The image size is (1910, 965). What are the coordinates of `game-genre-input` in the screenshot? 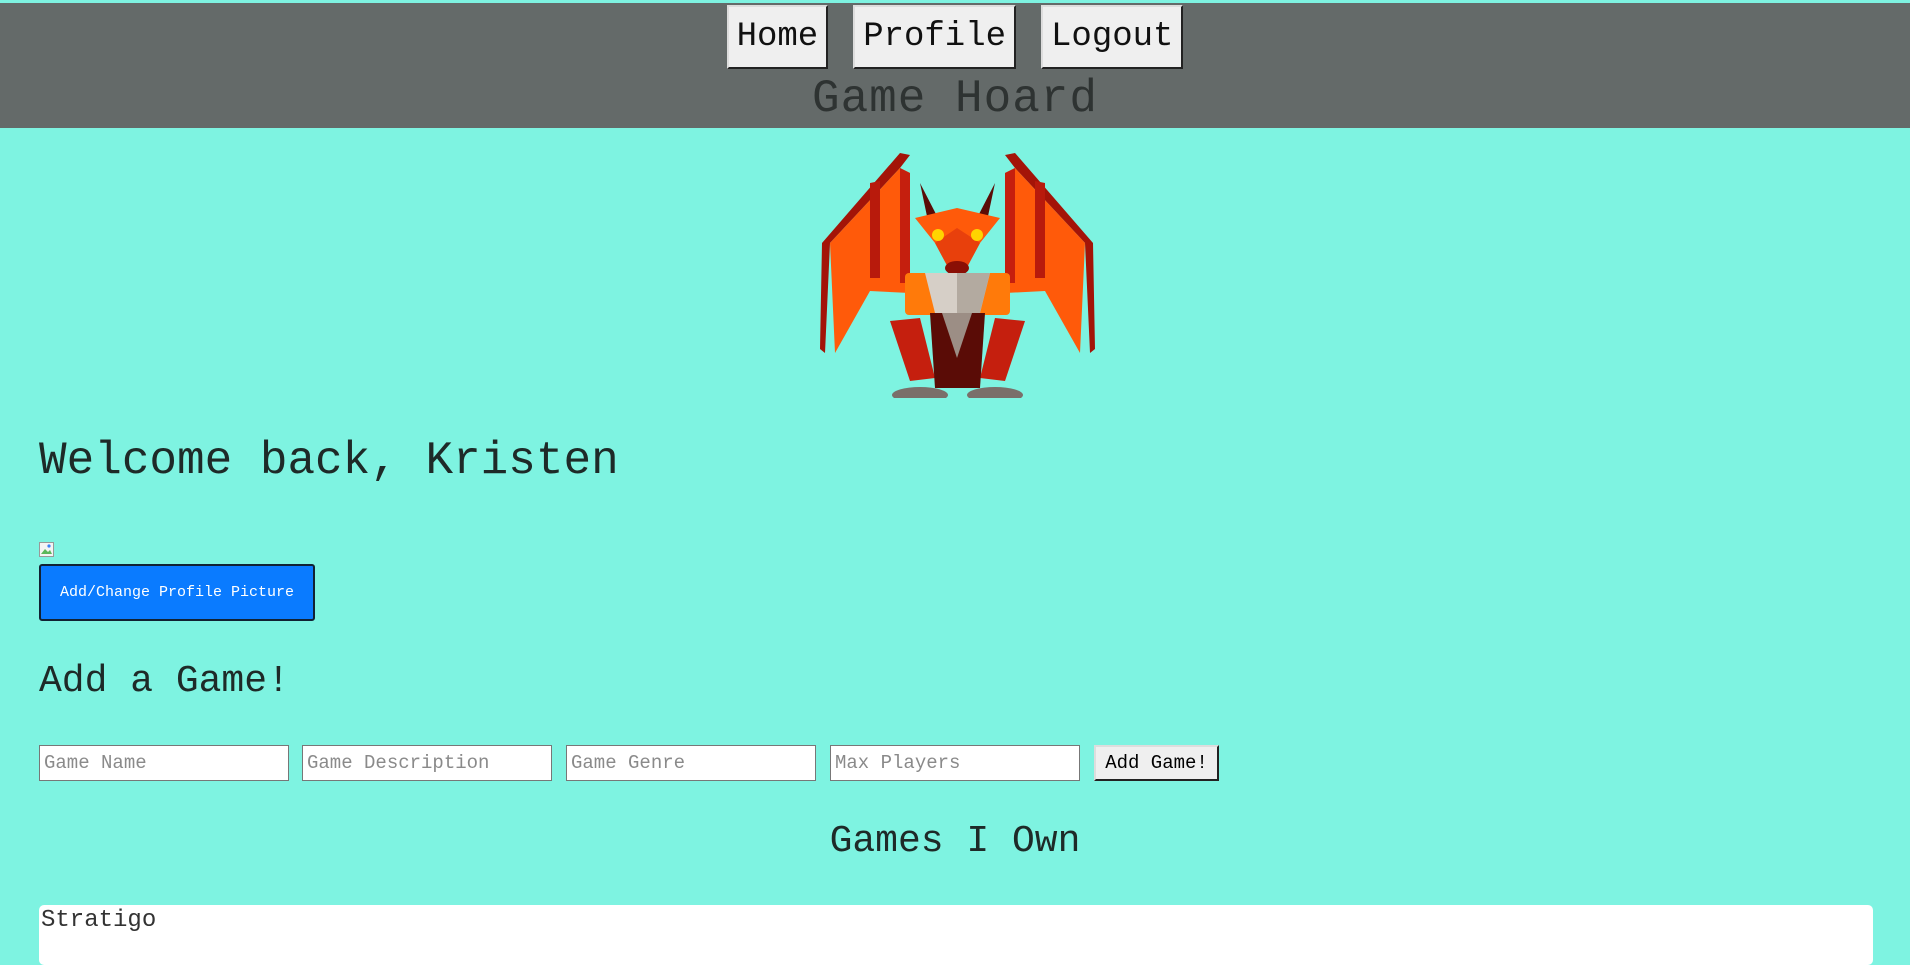 It's located at (691, 763).